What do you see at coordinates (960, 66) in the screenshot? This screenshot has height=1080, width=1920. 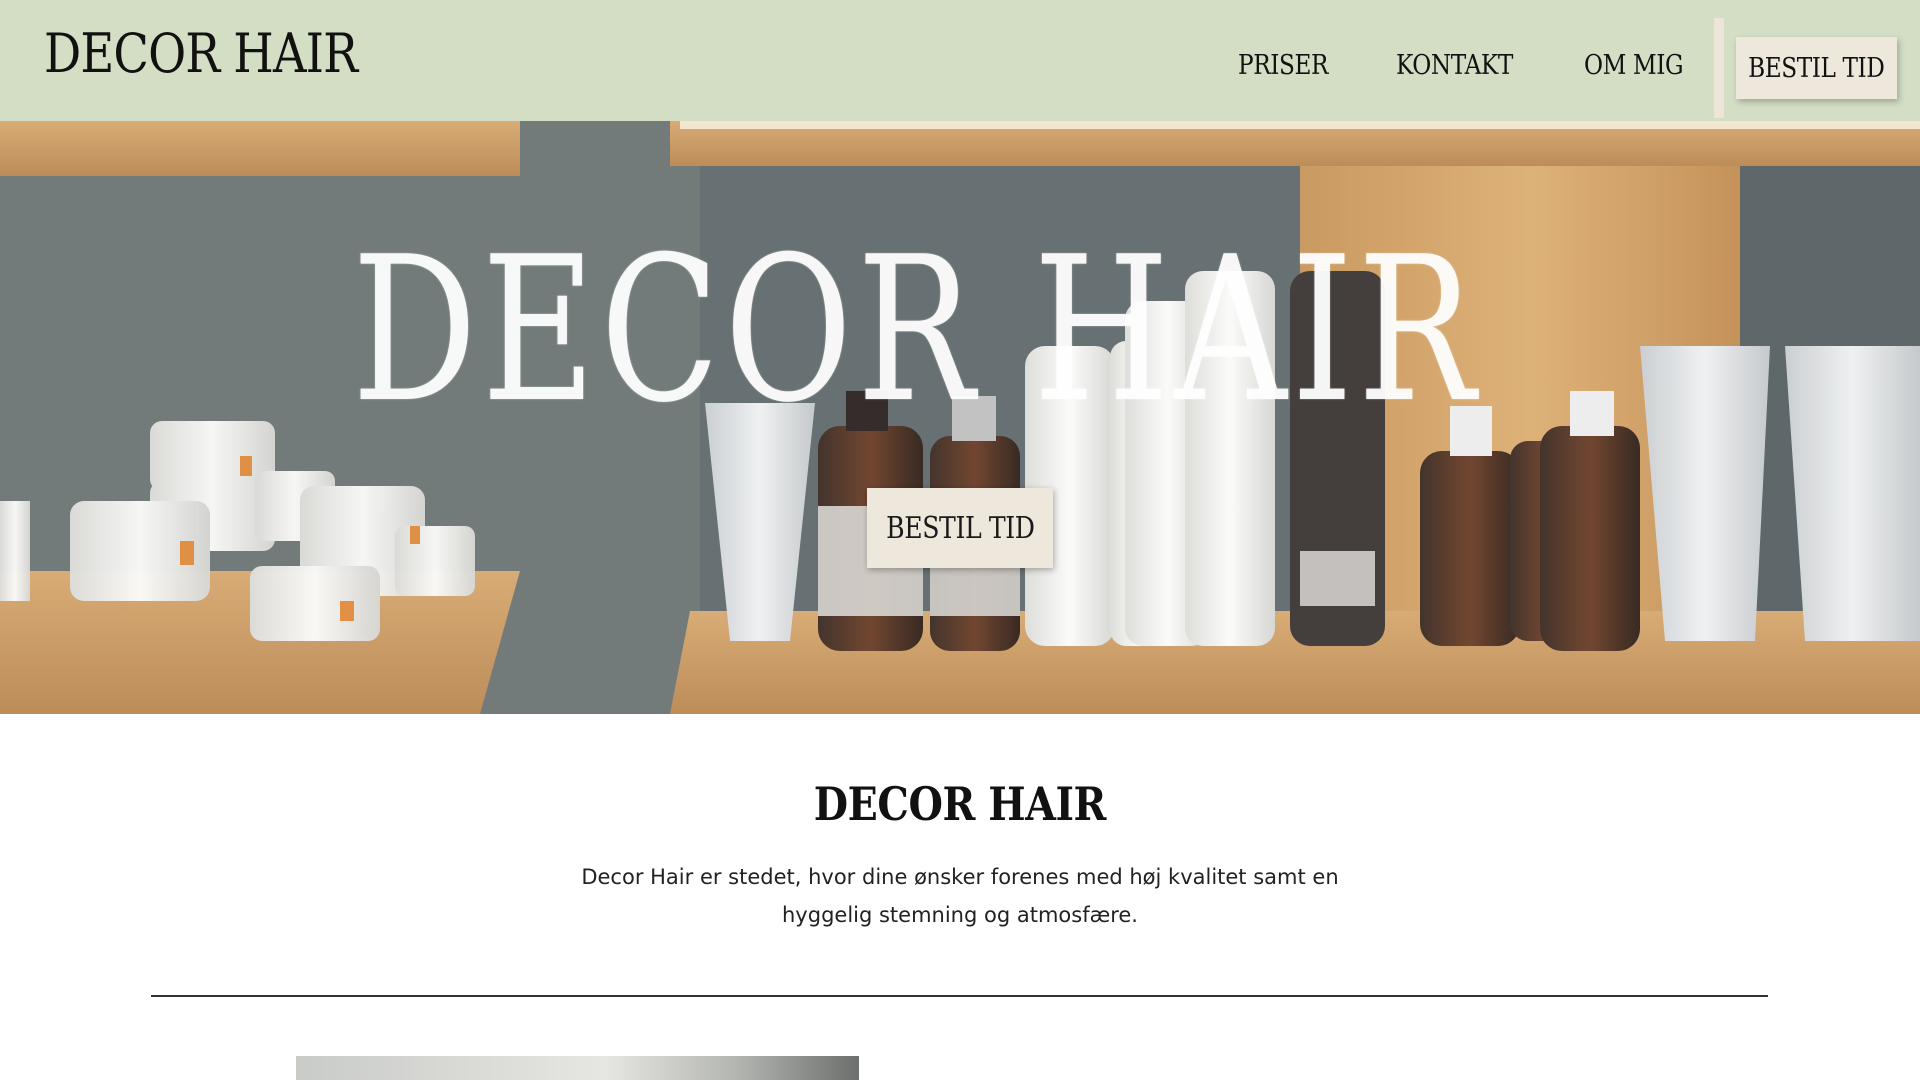 I see `main-nav: PRISER KONTAKT OM MIG` at bounding box center [960, 66].